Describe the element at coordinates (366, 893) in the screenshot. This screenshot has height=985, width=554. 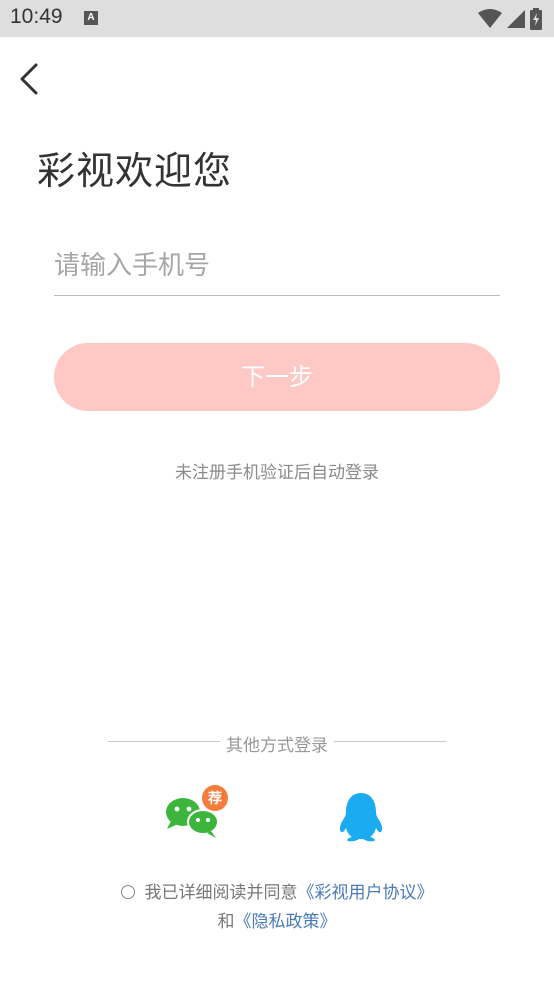
I see `user-agreement-link: 《彩视用户协议》` at that location.